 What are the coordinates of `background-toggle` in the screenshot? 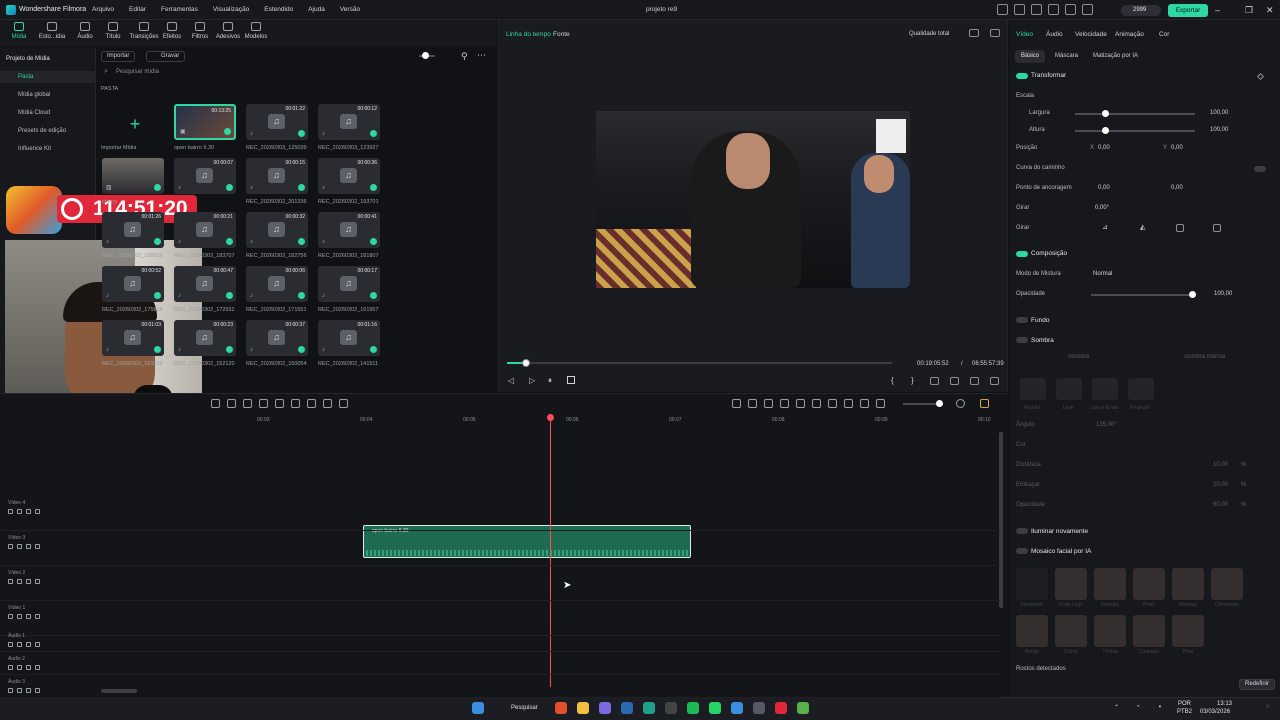 It's located at (1022, 320).